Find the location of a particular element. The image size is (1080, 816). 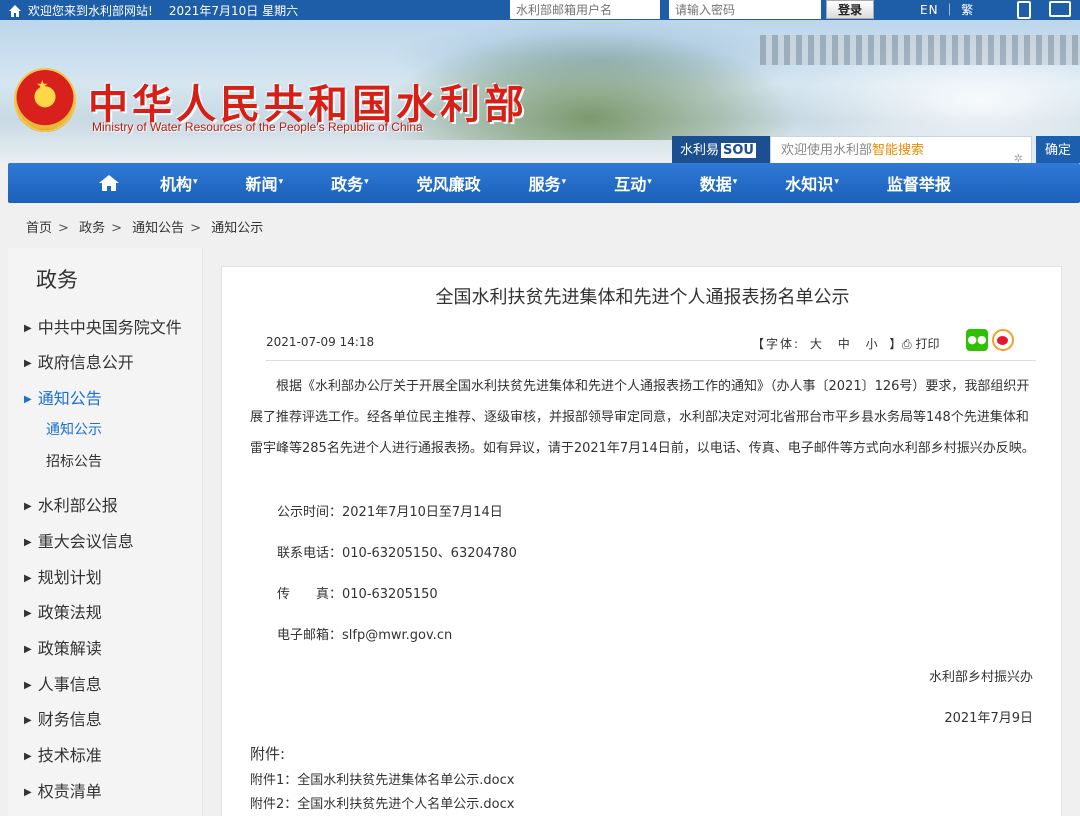

sidebar-title: 政务 is located at coordinates (57, 280).